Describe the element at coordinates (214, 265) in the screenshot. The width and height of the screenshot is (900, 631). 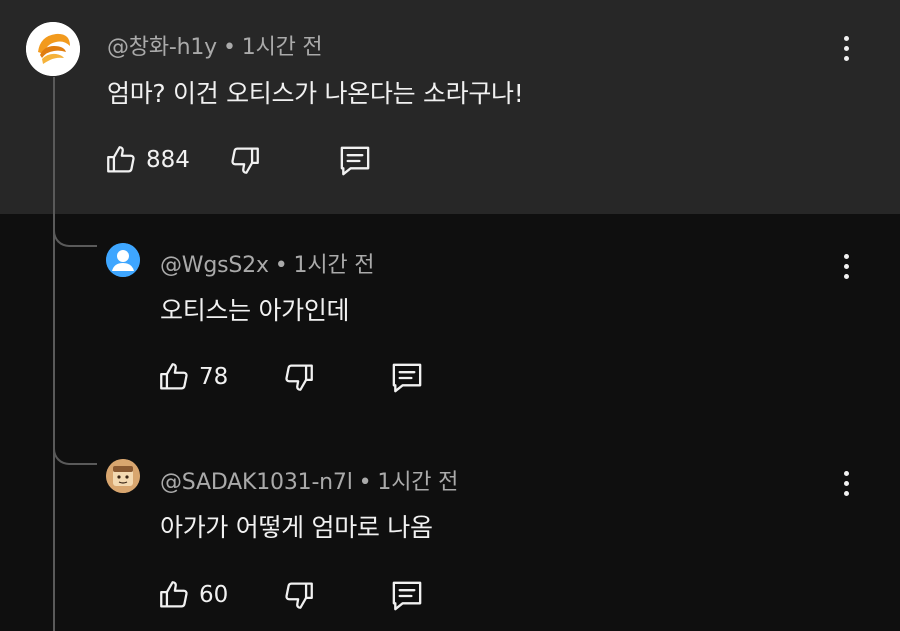
I see `author-name: @WgsS2x` at that location.